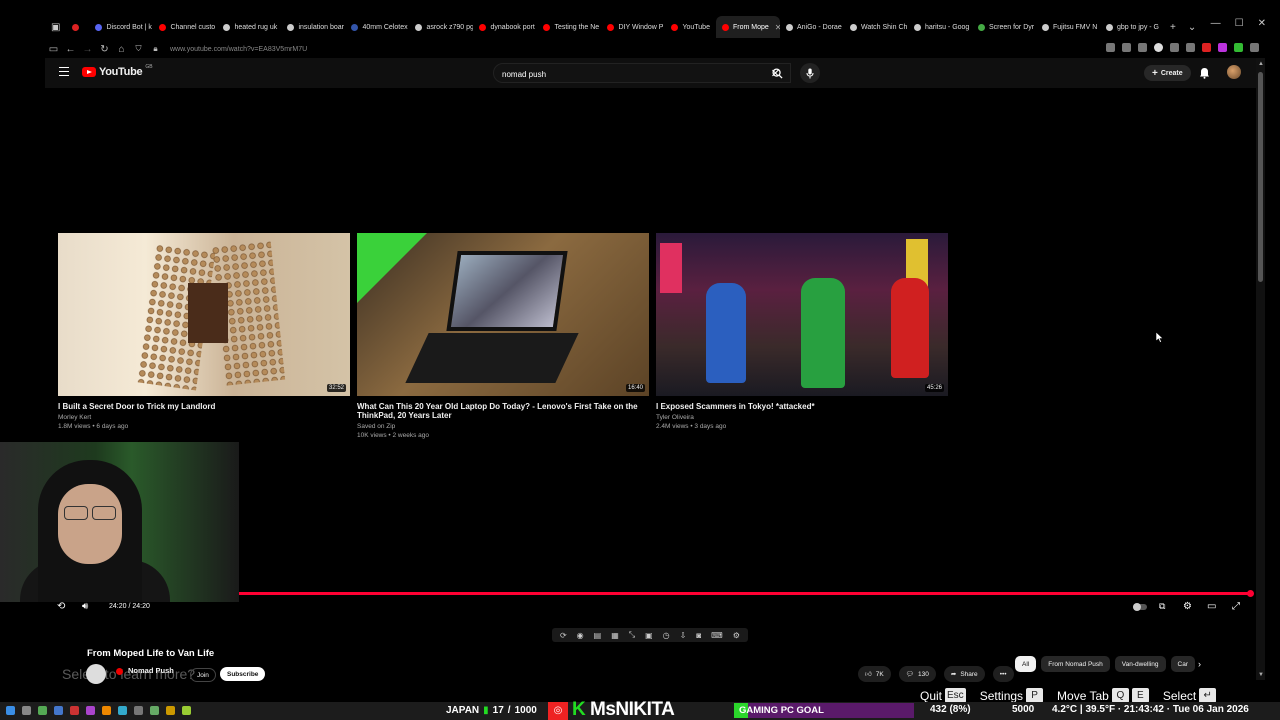 The width and height of the screenshot is (1280, 720). What do you see at coordinates (1261, 64) in the screenshot?
I see `scroll-up-icon: ▲` at bounding box center [1261, 64].